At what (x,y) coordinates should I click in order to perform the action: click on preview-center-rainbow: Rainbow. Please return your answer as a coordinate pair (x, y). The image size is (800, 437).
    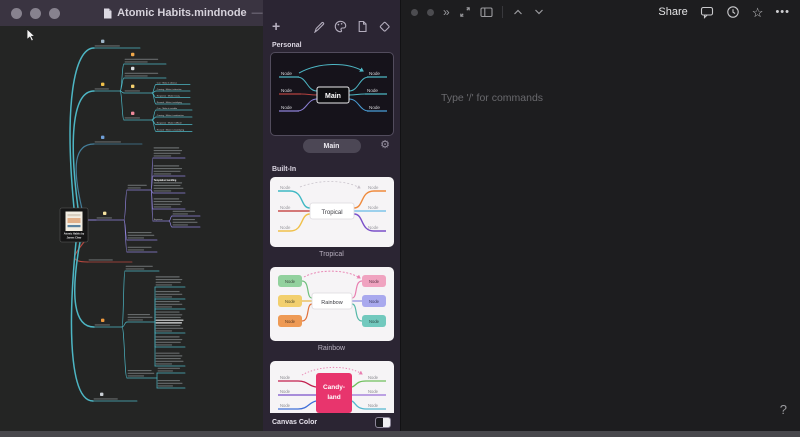
    Looking at the image, I should click on (331, 303).